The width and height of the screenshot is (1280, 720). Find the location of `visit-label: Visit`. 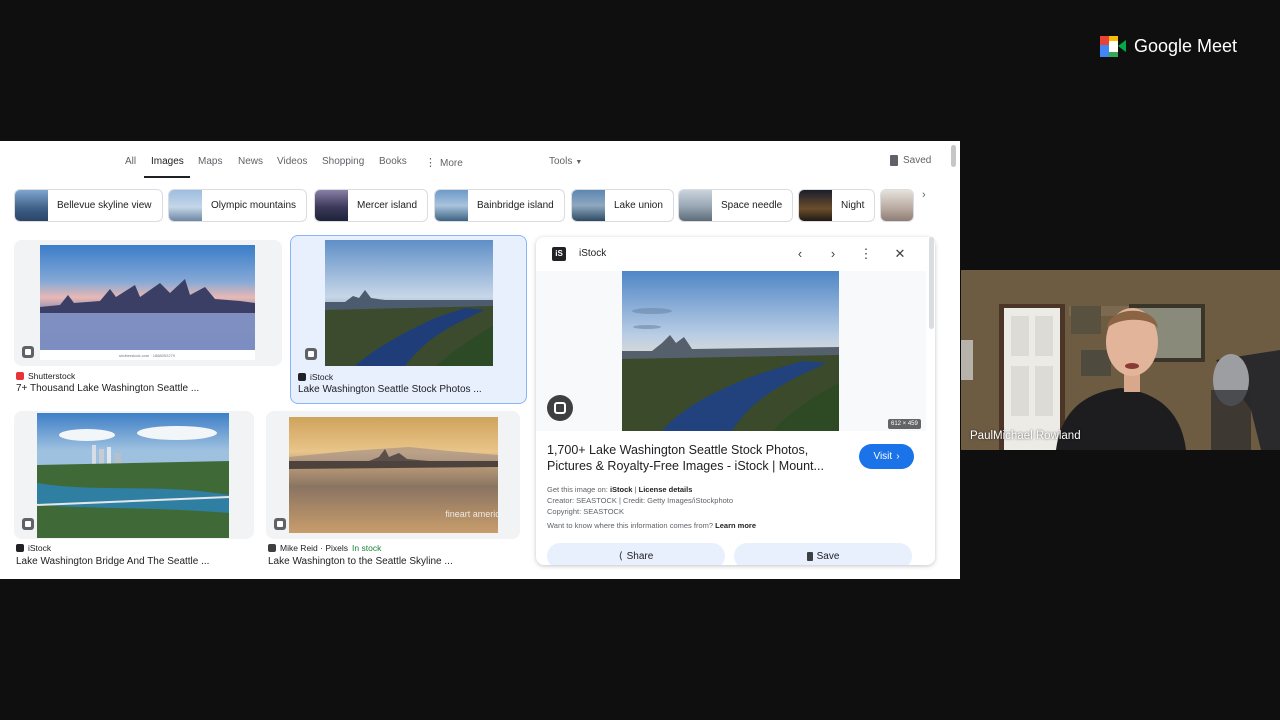

visit-label: Visit is located at coordinates (883, 456).